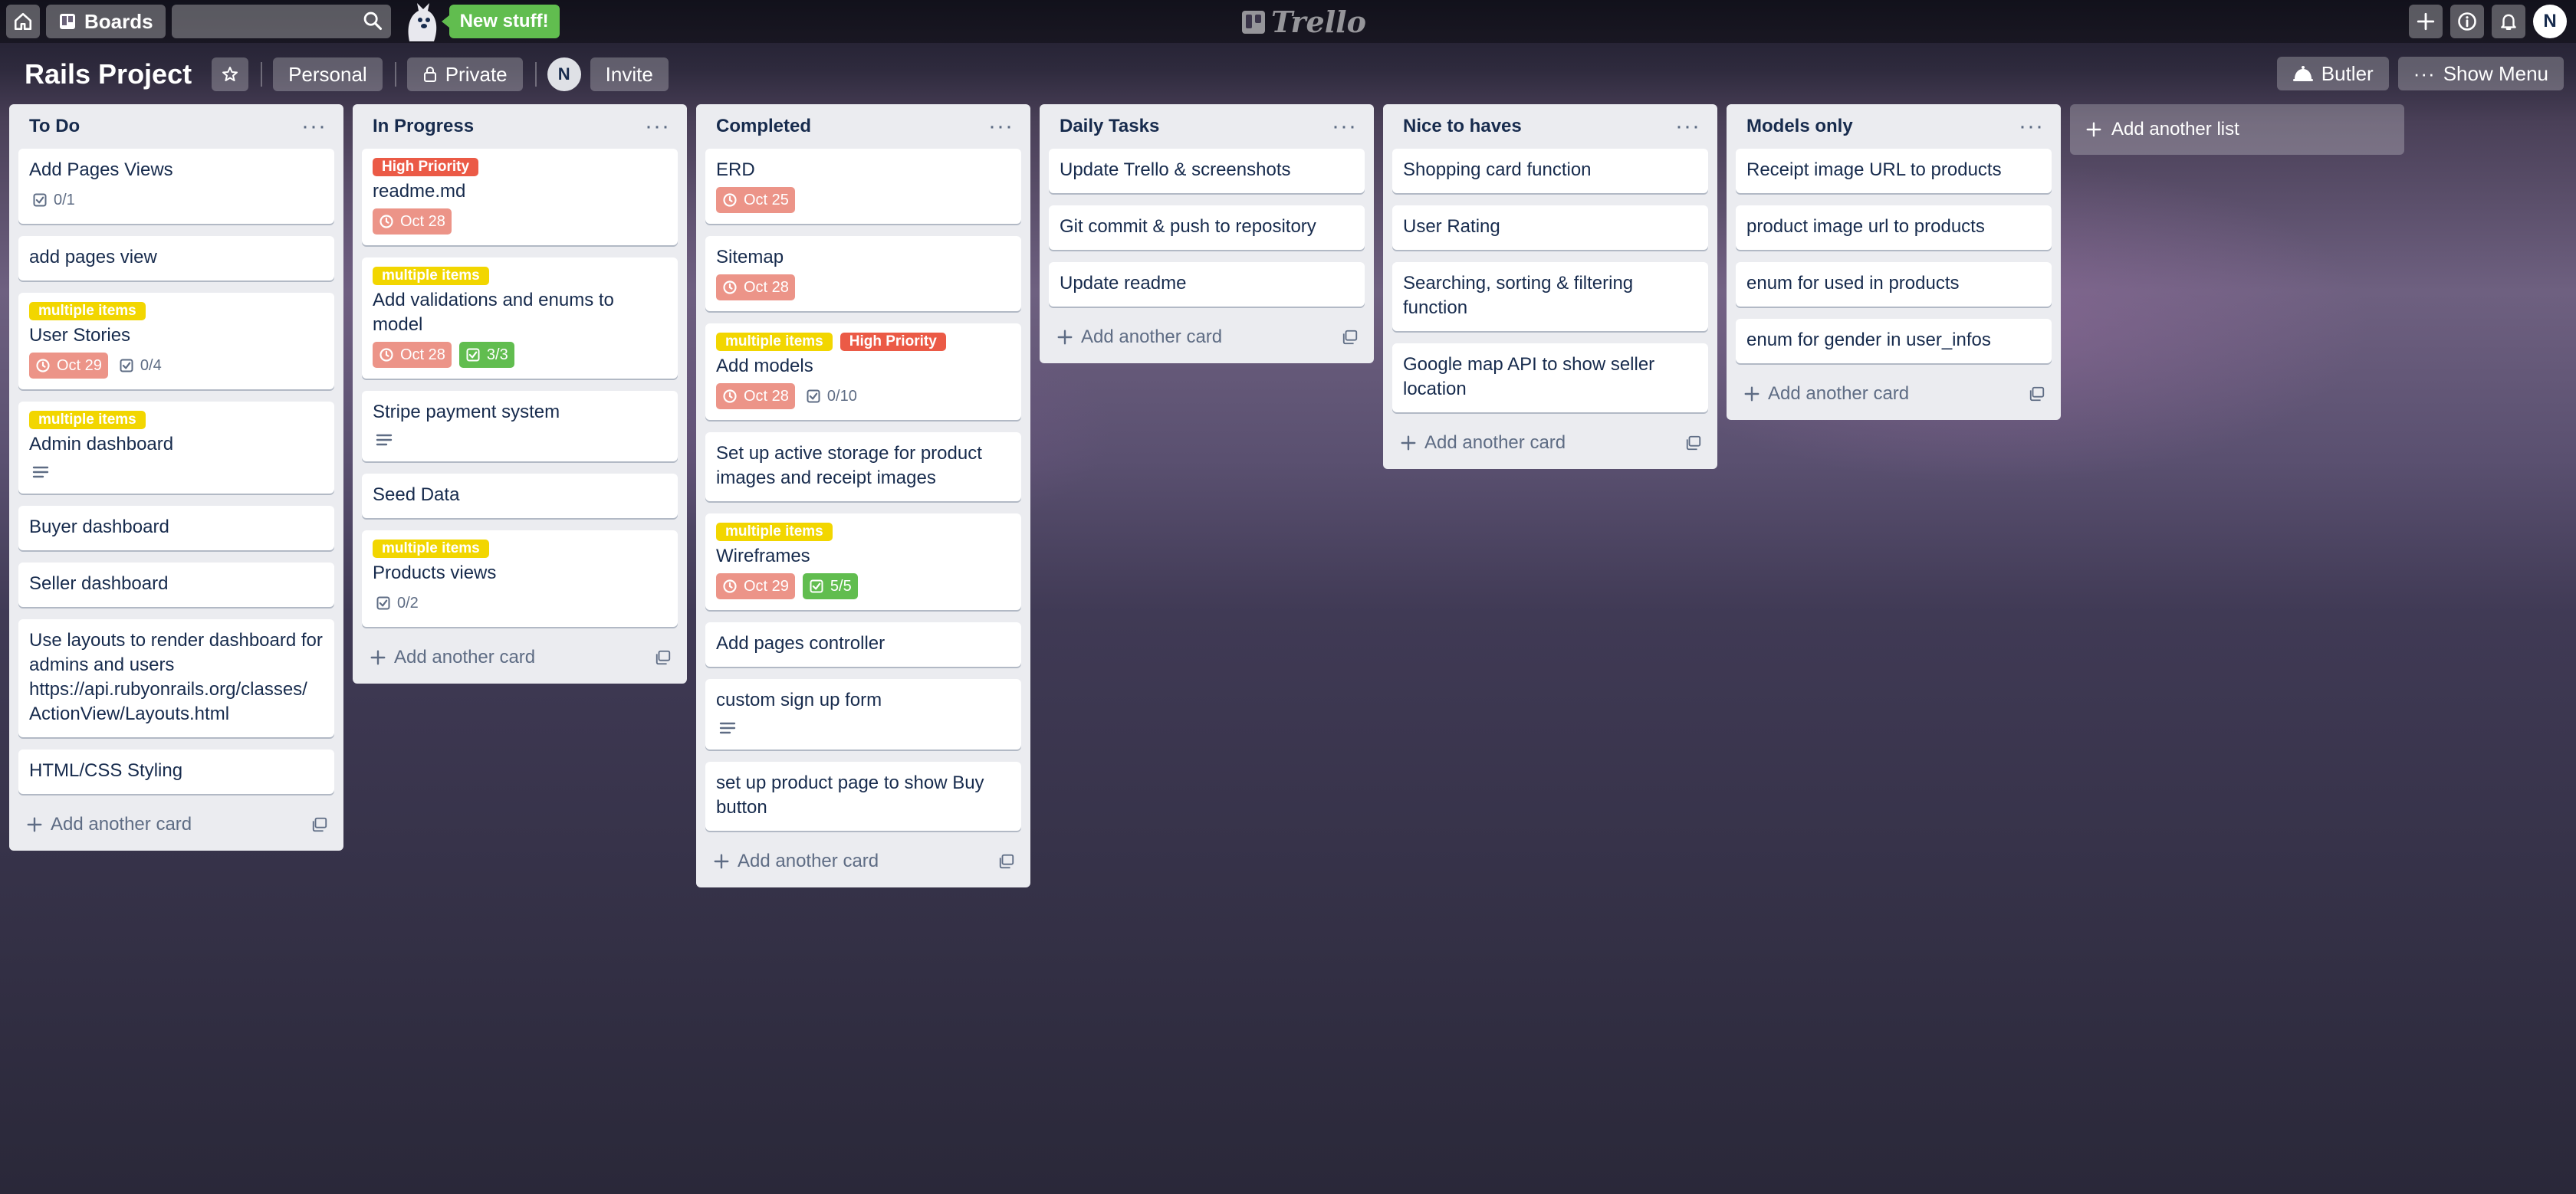  What do you see at coordinates (106, 21) in the screenshot?
I see `boards-button: Boards` at bounding box center [106, 21].